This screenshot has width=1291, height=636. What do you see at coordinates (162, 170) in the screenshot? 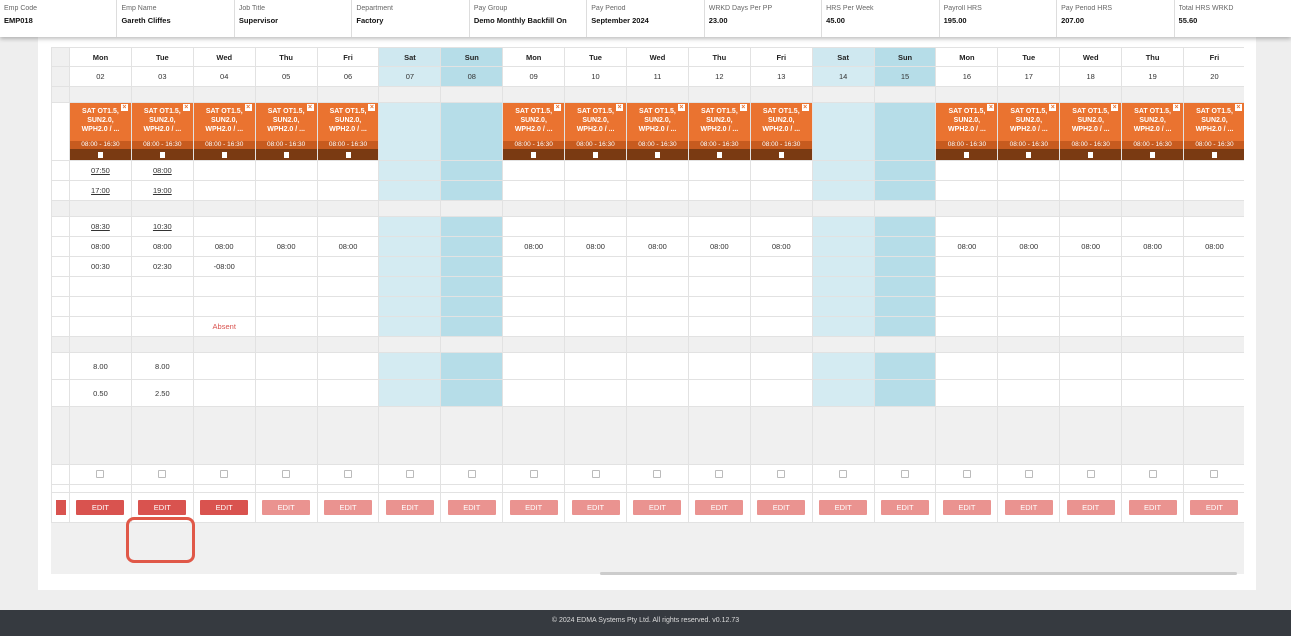
I see `clock-in-time: 08:00` at bounding box center [162, 170].